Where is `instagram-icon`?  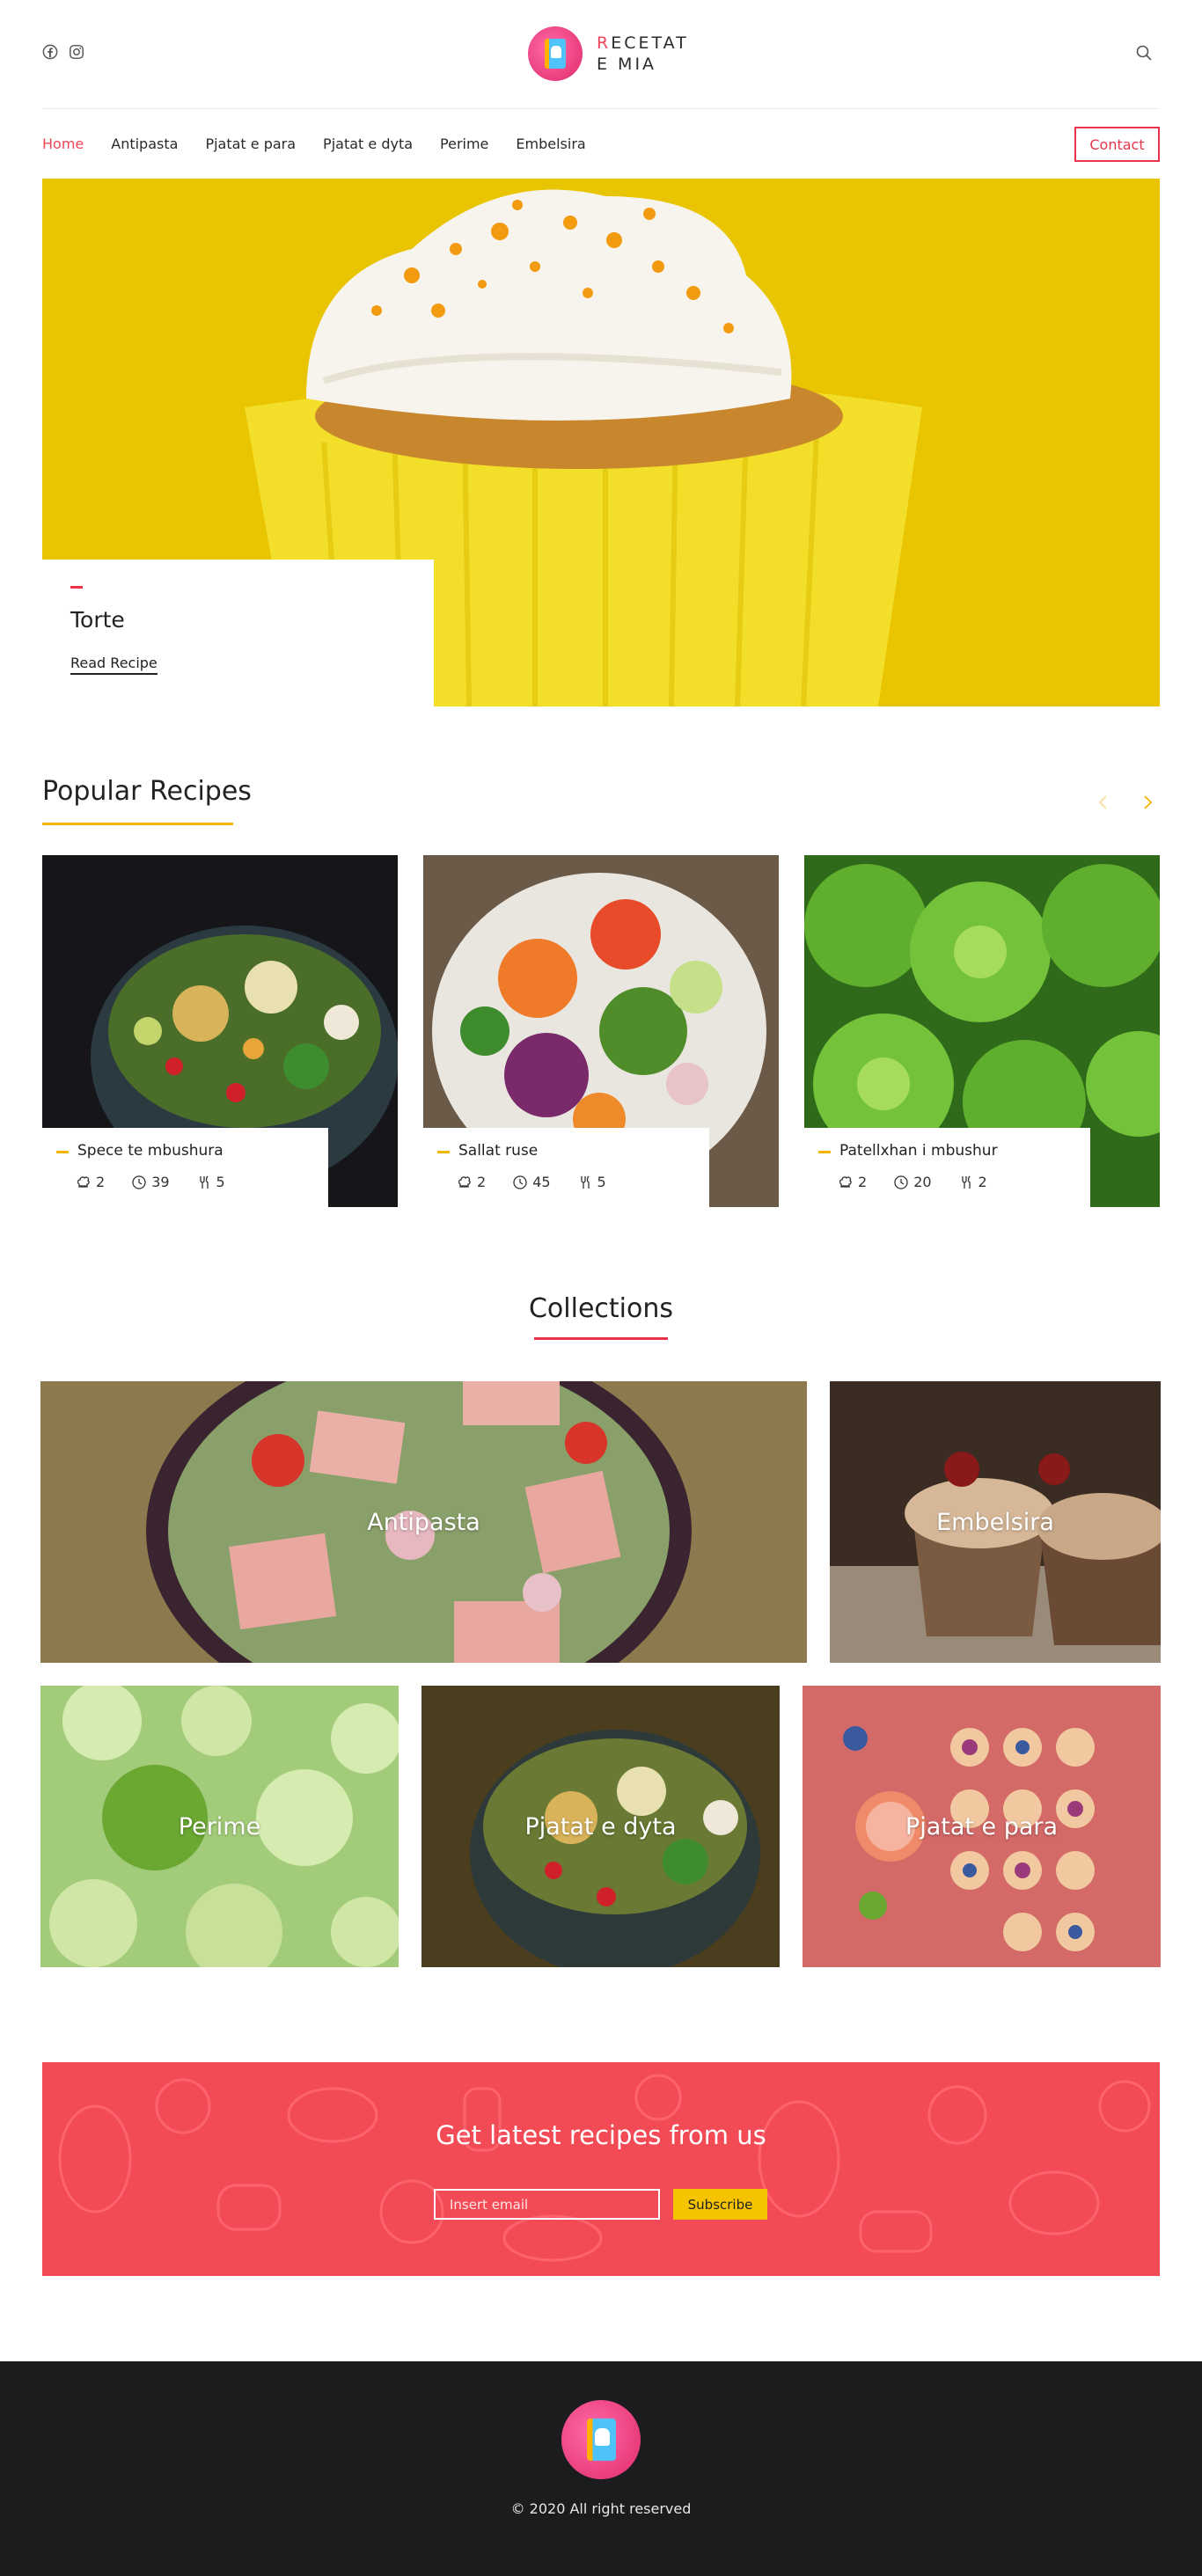 instagram-icon is located at coordinates (77, 52).